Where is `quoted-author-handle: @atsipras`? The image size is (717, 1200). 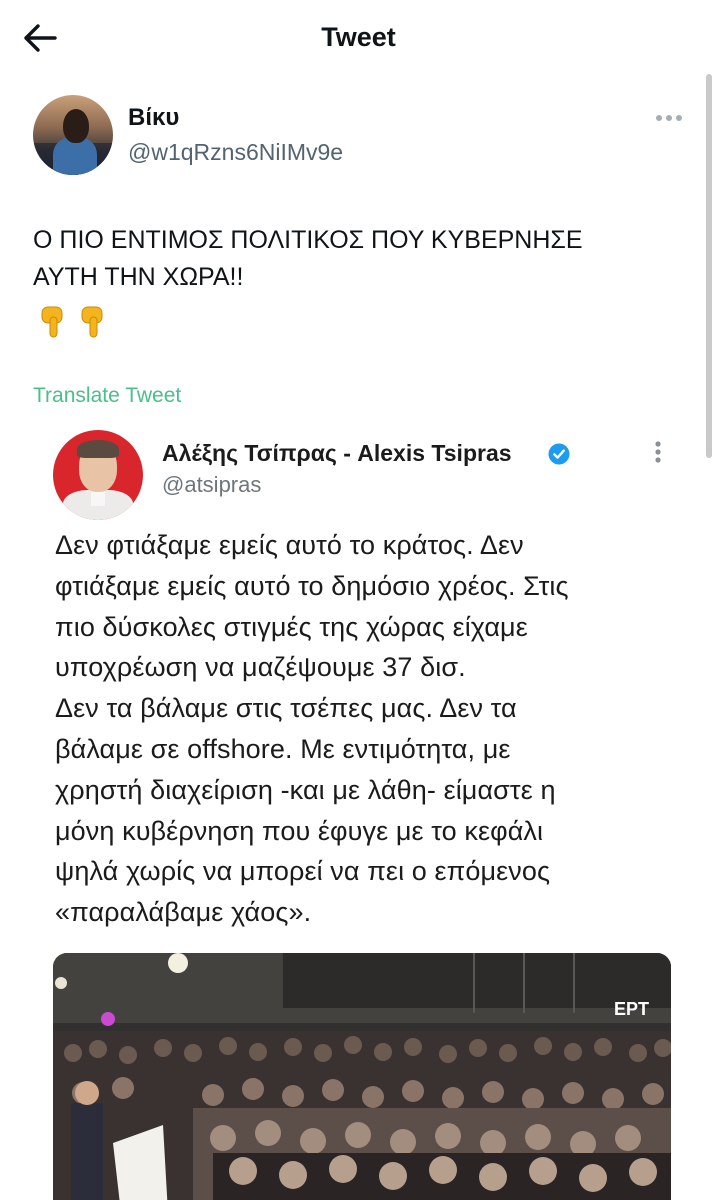
quoted-author-handle: @atsipras is located at coordinates (211, 485).